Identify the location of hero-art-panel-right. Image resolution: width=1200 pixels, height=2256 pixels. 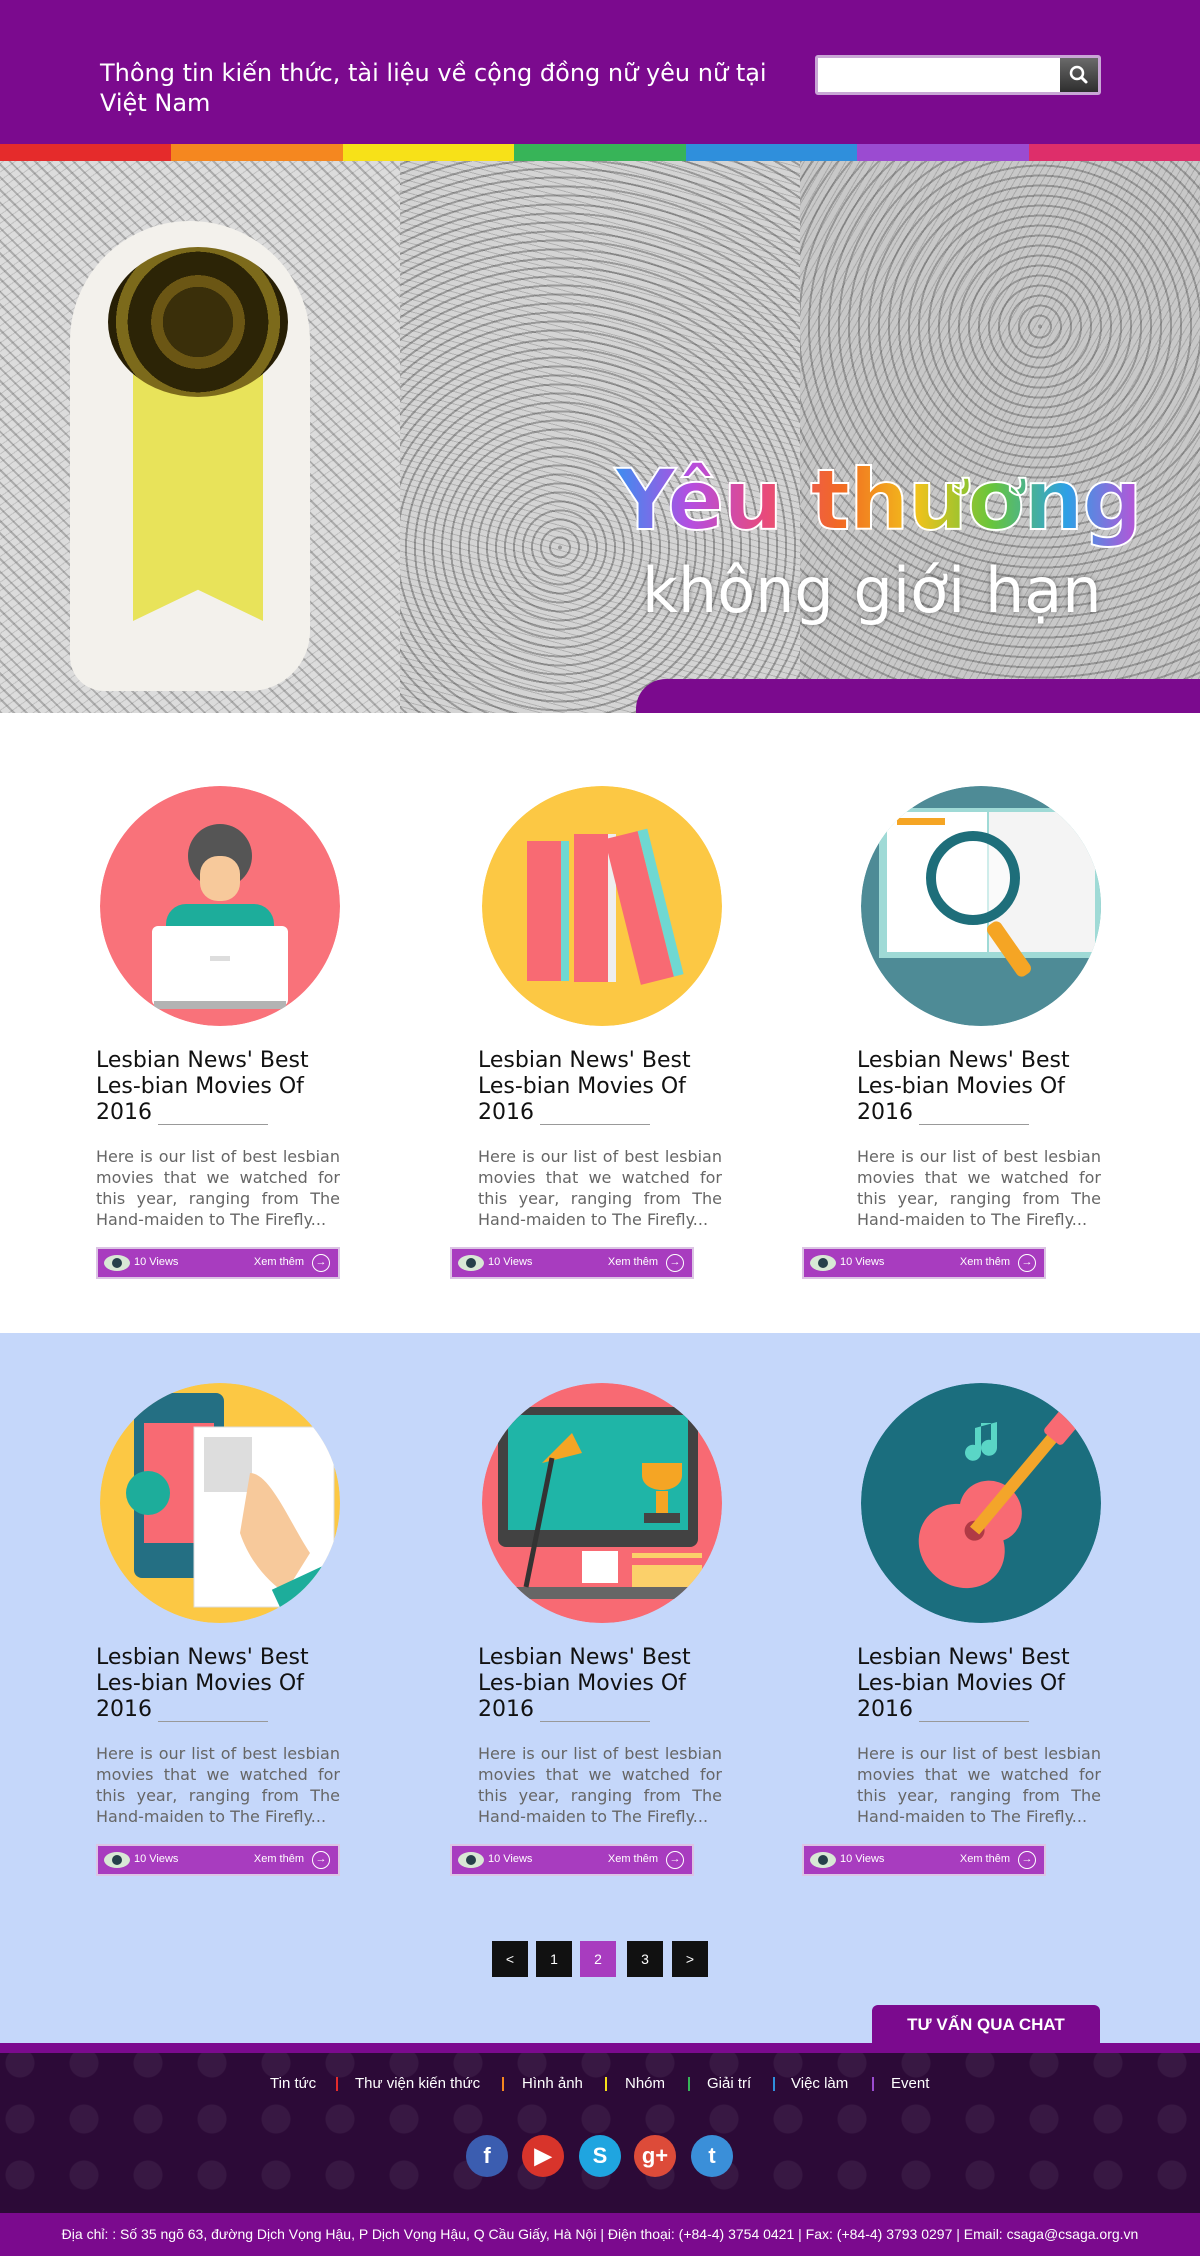
(1000, 437).